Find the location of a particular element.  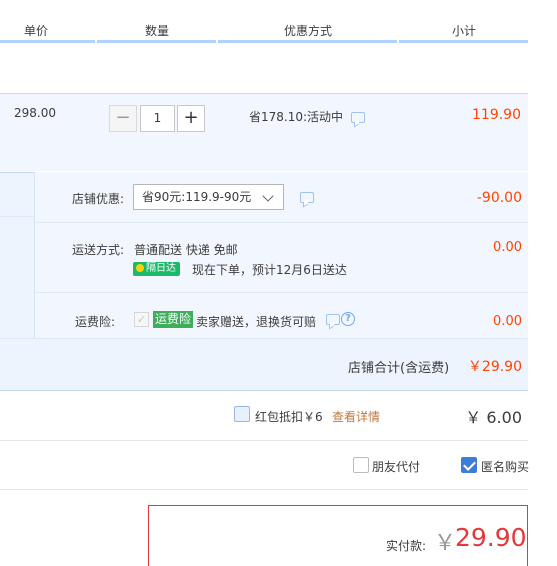

next-day-badge-label: 隔日达 is located at coordinates (161, 268).